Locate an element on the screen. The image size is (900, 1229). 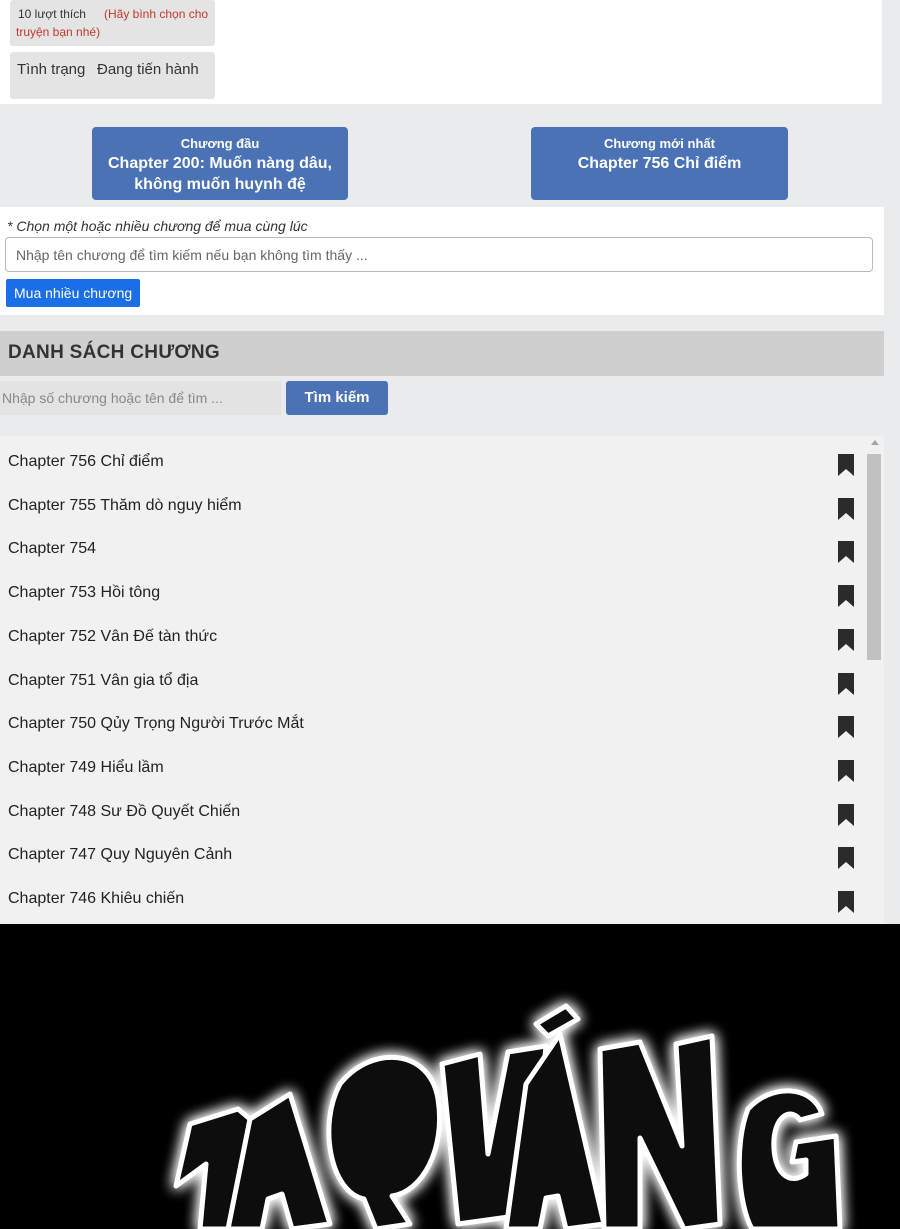
chapter-row: Chapter 756 Chỉ điểm is located at coordinates (431, 461).